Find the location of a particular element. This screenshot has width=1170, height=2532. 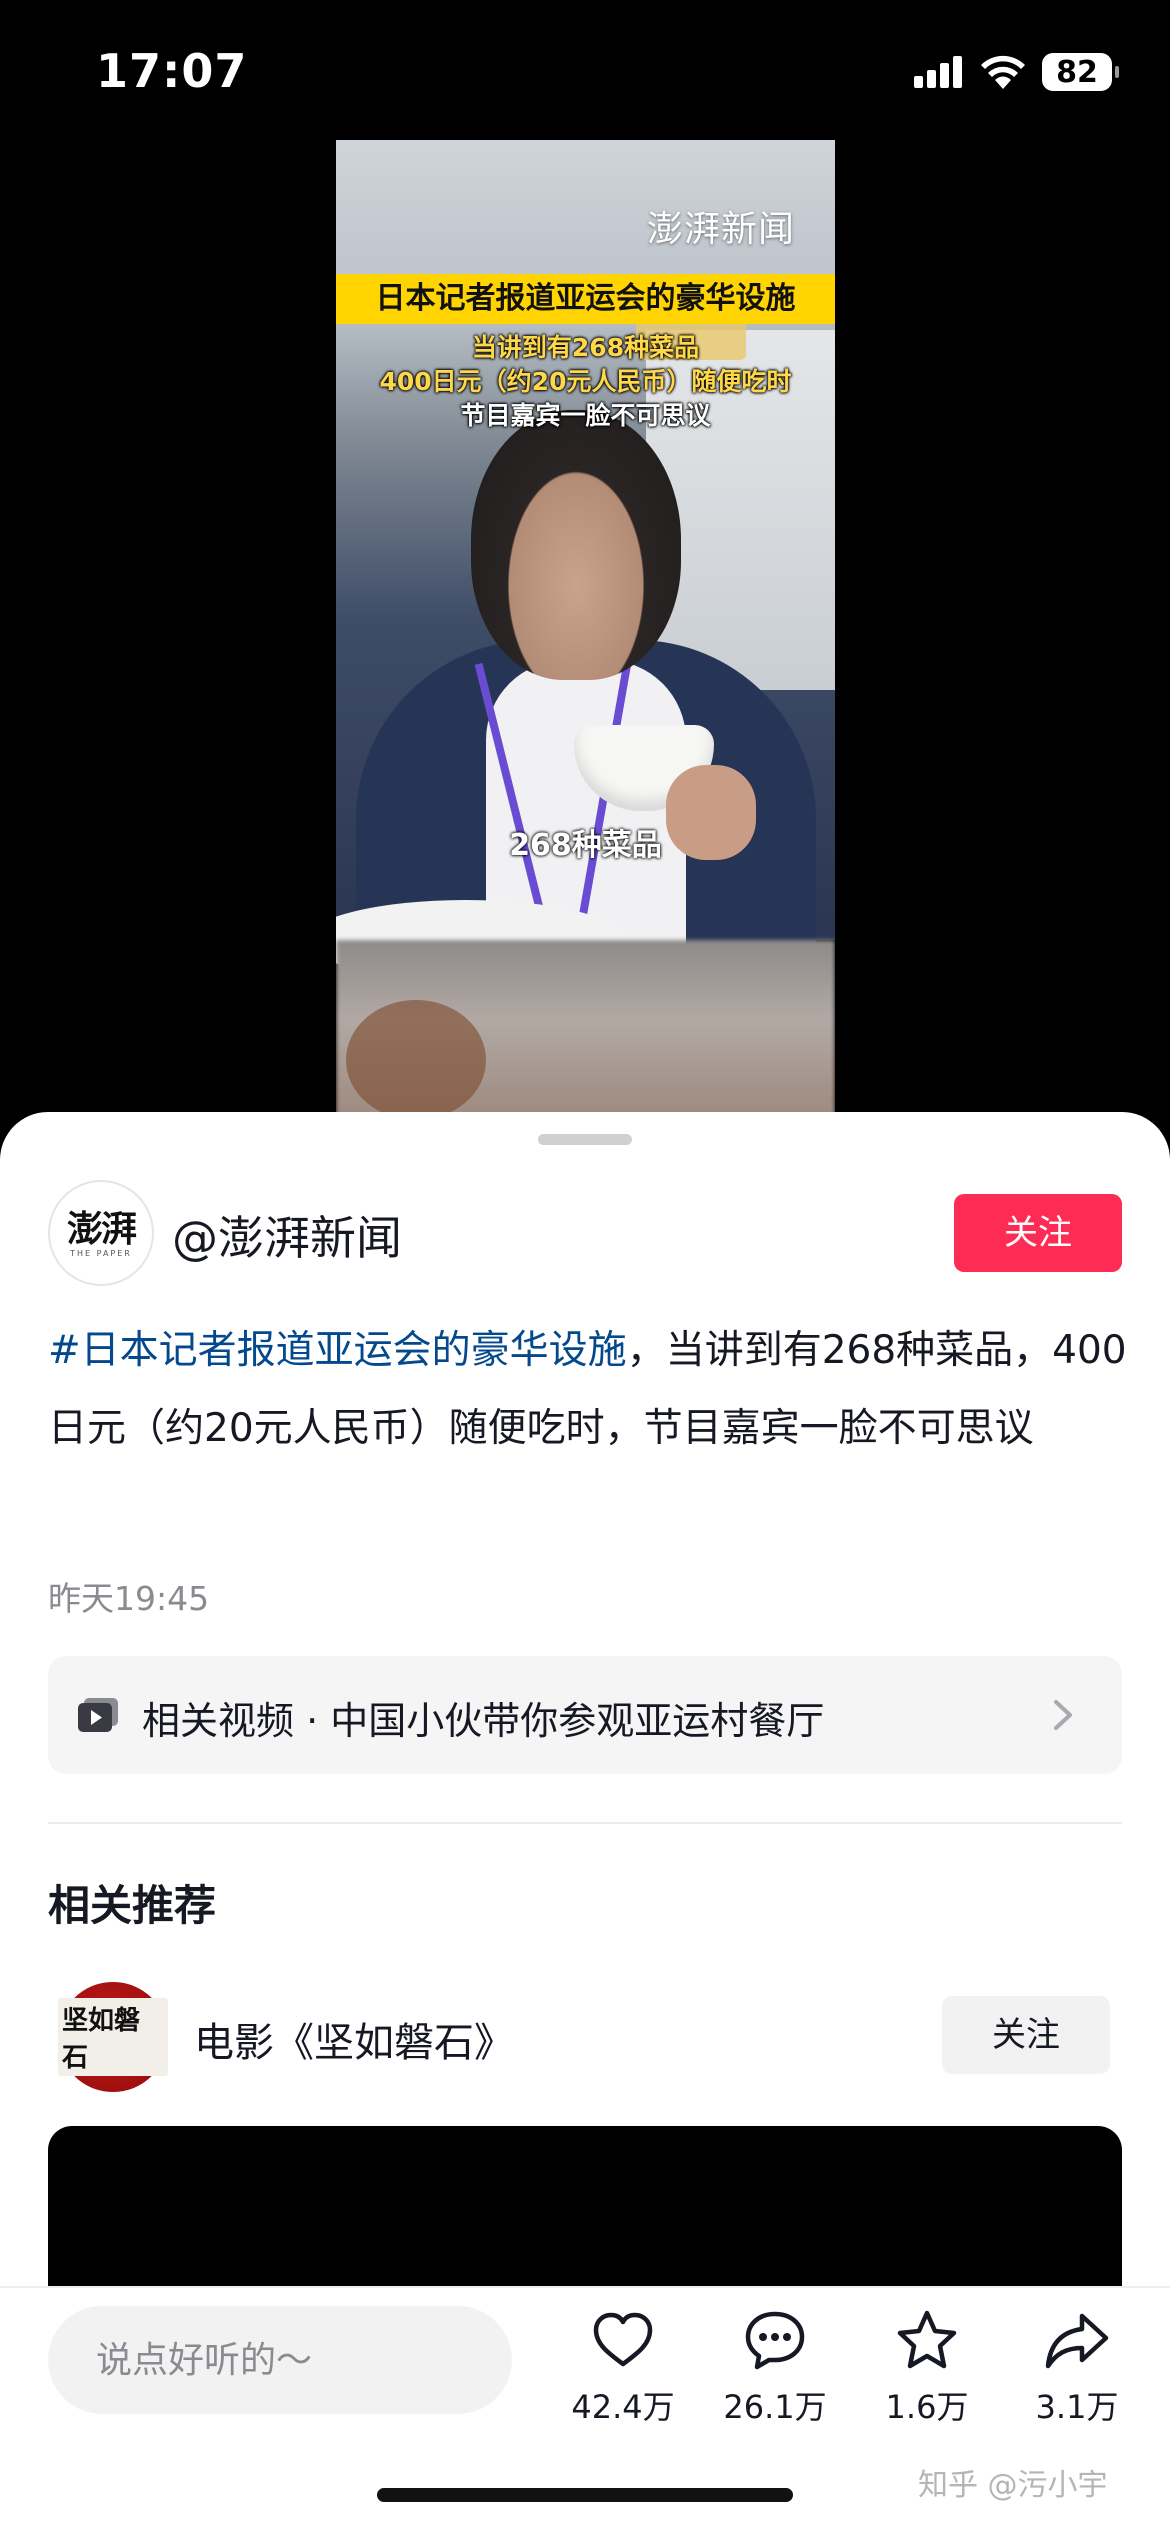

source-watermark: 知乎 @污小宇 is located at coordinates (1013, 2485).